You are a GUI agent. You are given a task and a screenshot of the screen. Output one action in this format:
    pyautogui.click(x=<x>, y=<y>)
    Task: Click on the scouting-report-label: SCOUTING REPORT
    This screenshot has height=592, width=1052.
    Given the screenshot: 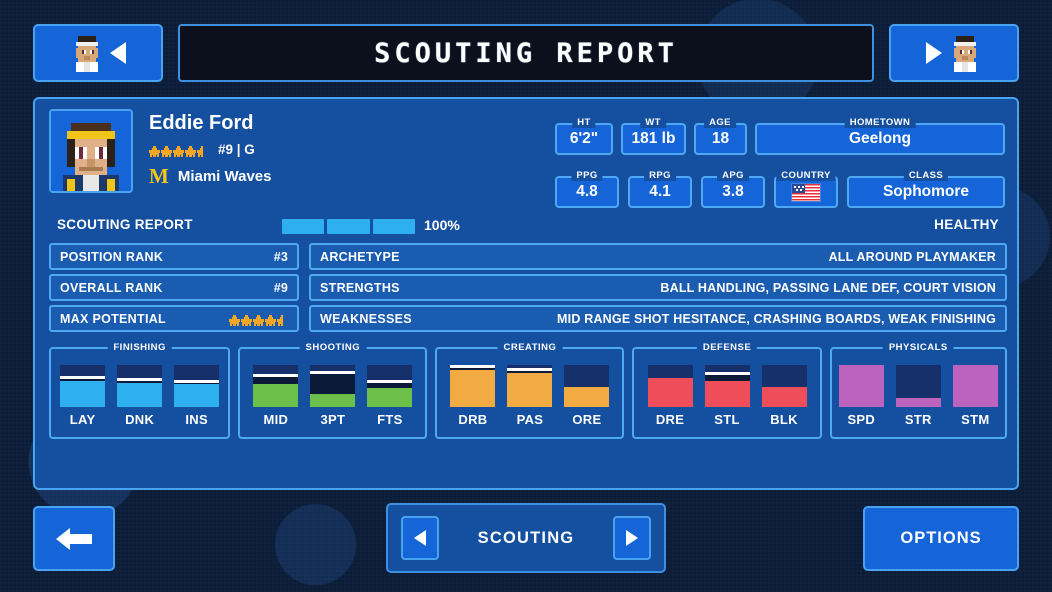 What is the action you would take?
    pyautogui.click(x=125, y=224)
    